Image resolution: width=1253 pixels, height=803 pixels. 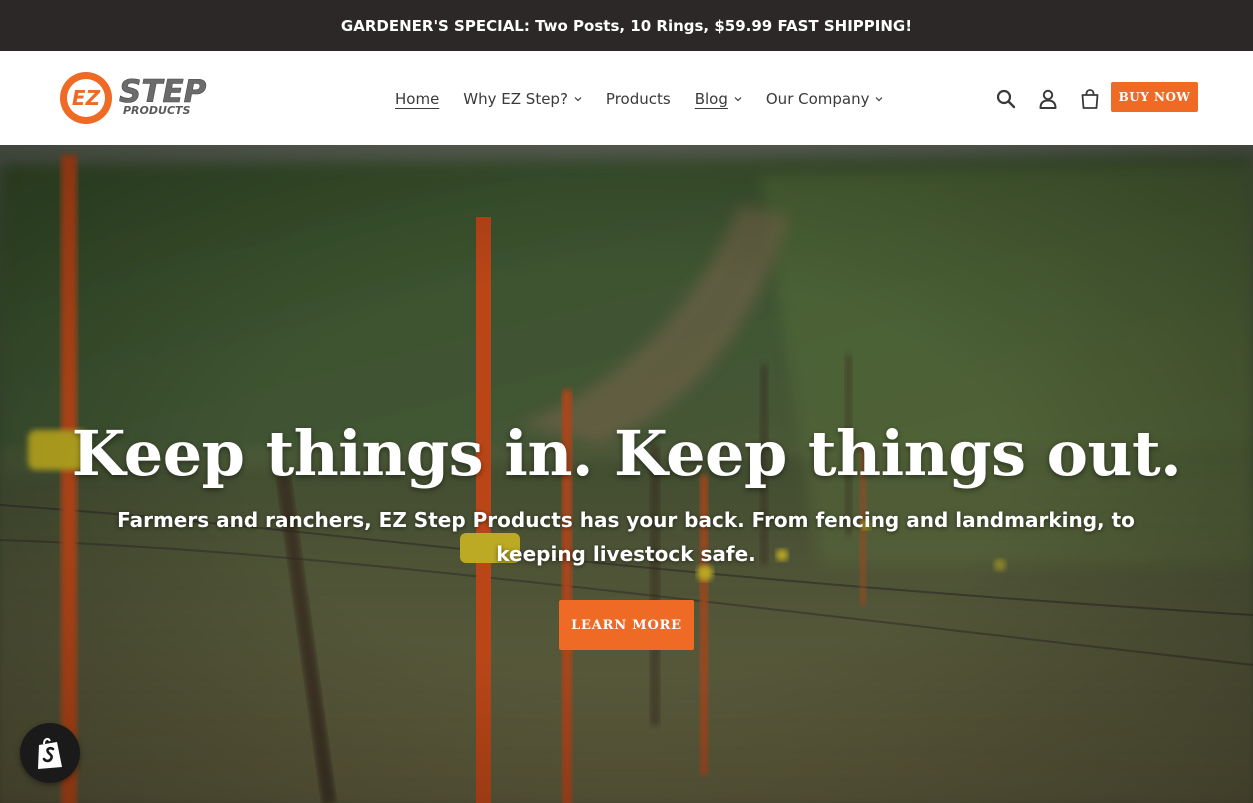 I want to click on nav-home: Home, so click(x=417, y=99).